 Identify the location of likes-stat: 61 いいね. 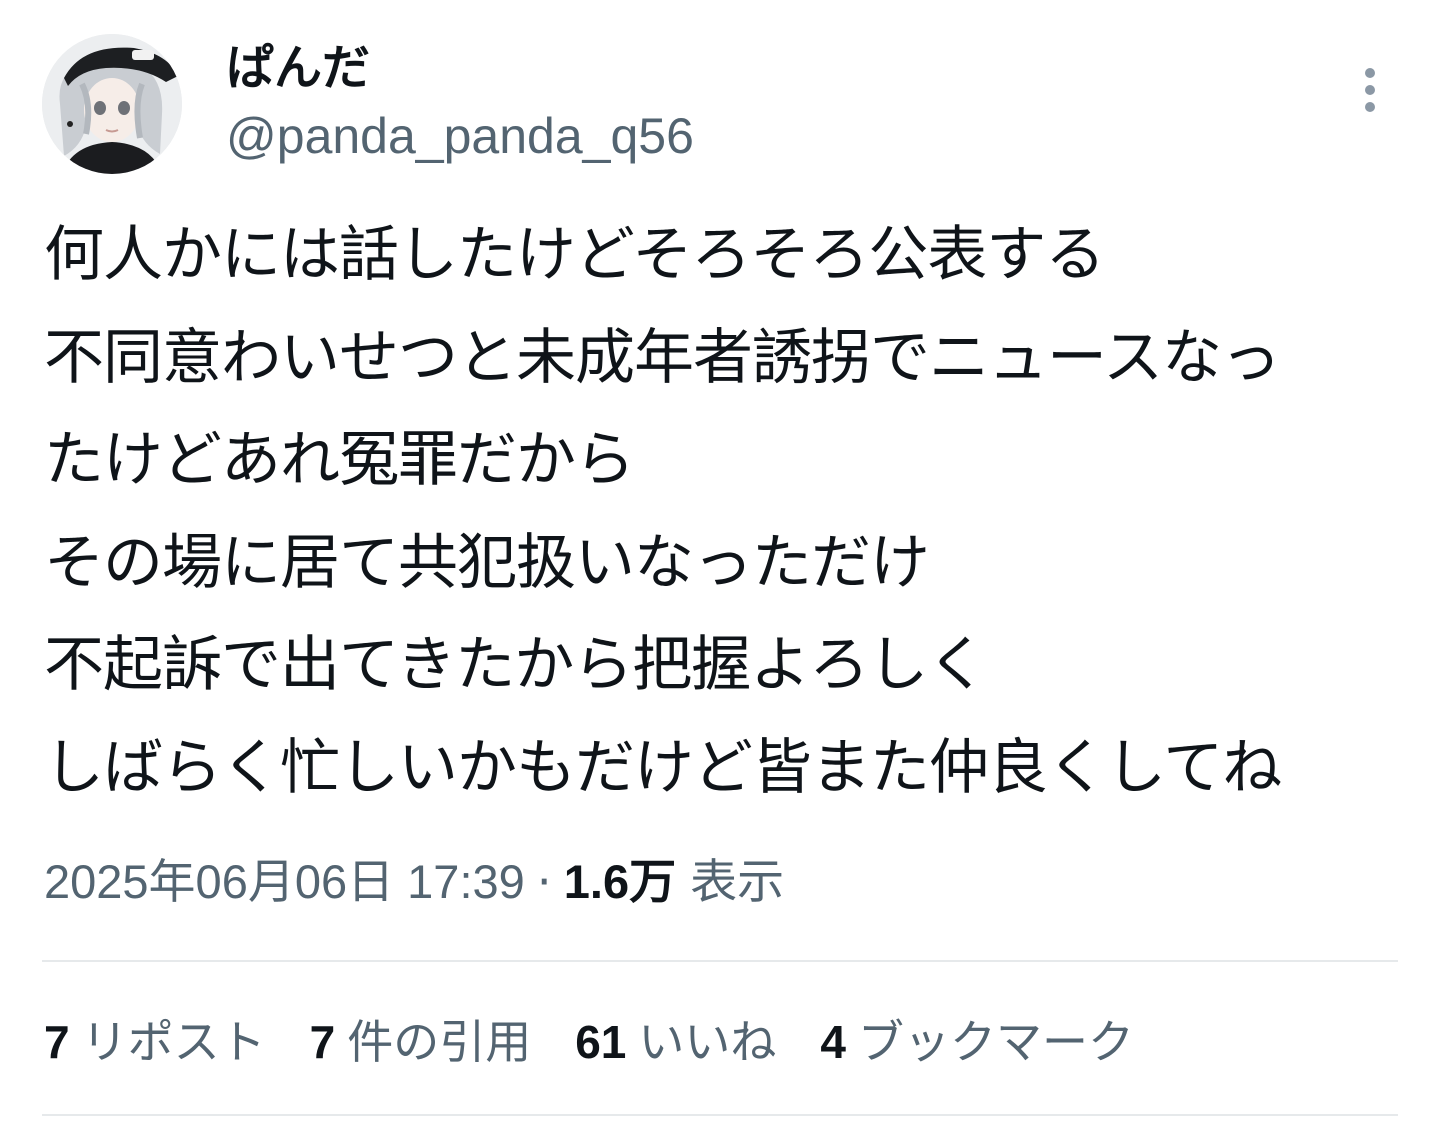
(675, 1042).